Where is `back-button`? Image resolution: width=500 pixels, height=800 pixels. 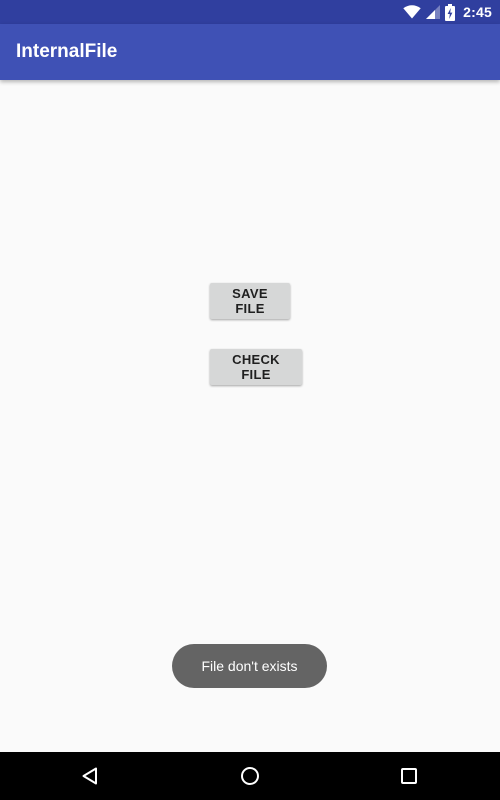
back-button is located at coordinates (90, 776).